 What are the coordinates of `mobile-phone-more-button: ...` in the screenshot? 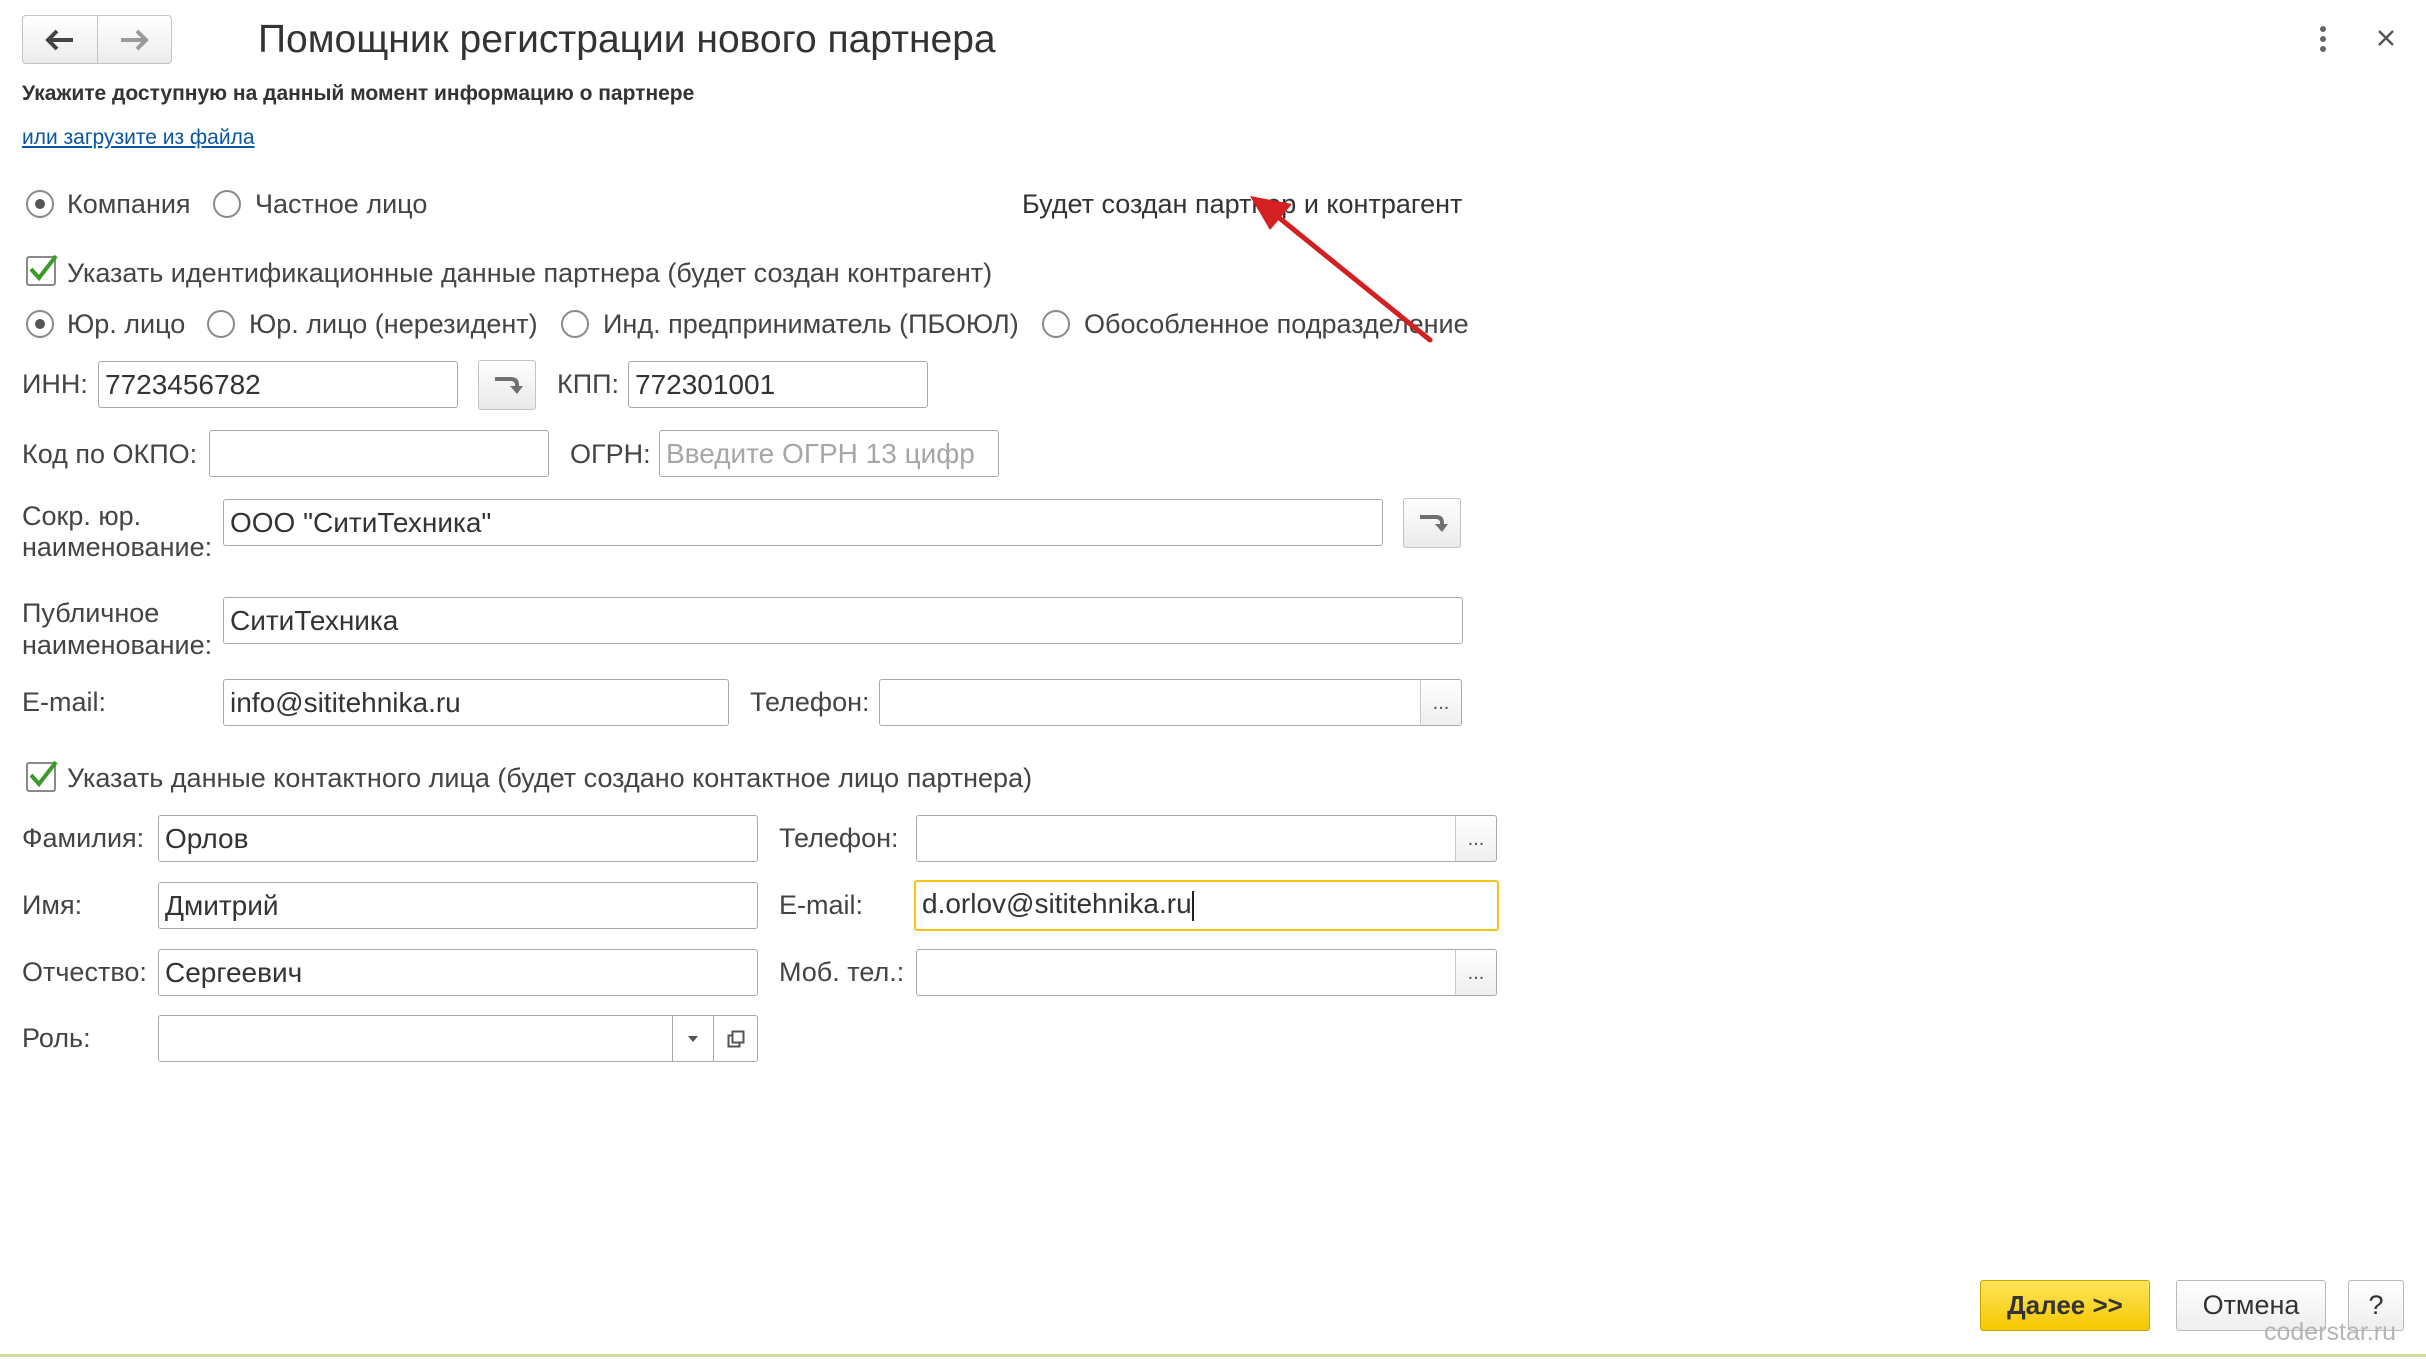 It's located at (1476, 972).